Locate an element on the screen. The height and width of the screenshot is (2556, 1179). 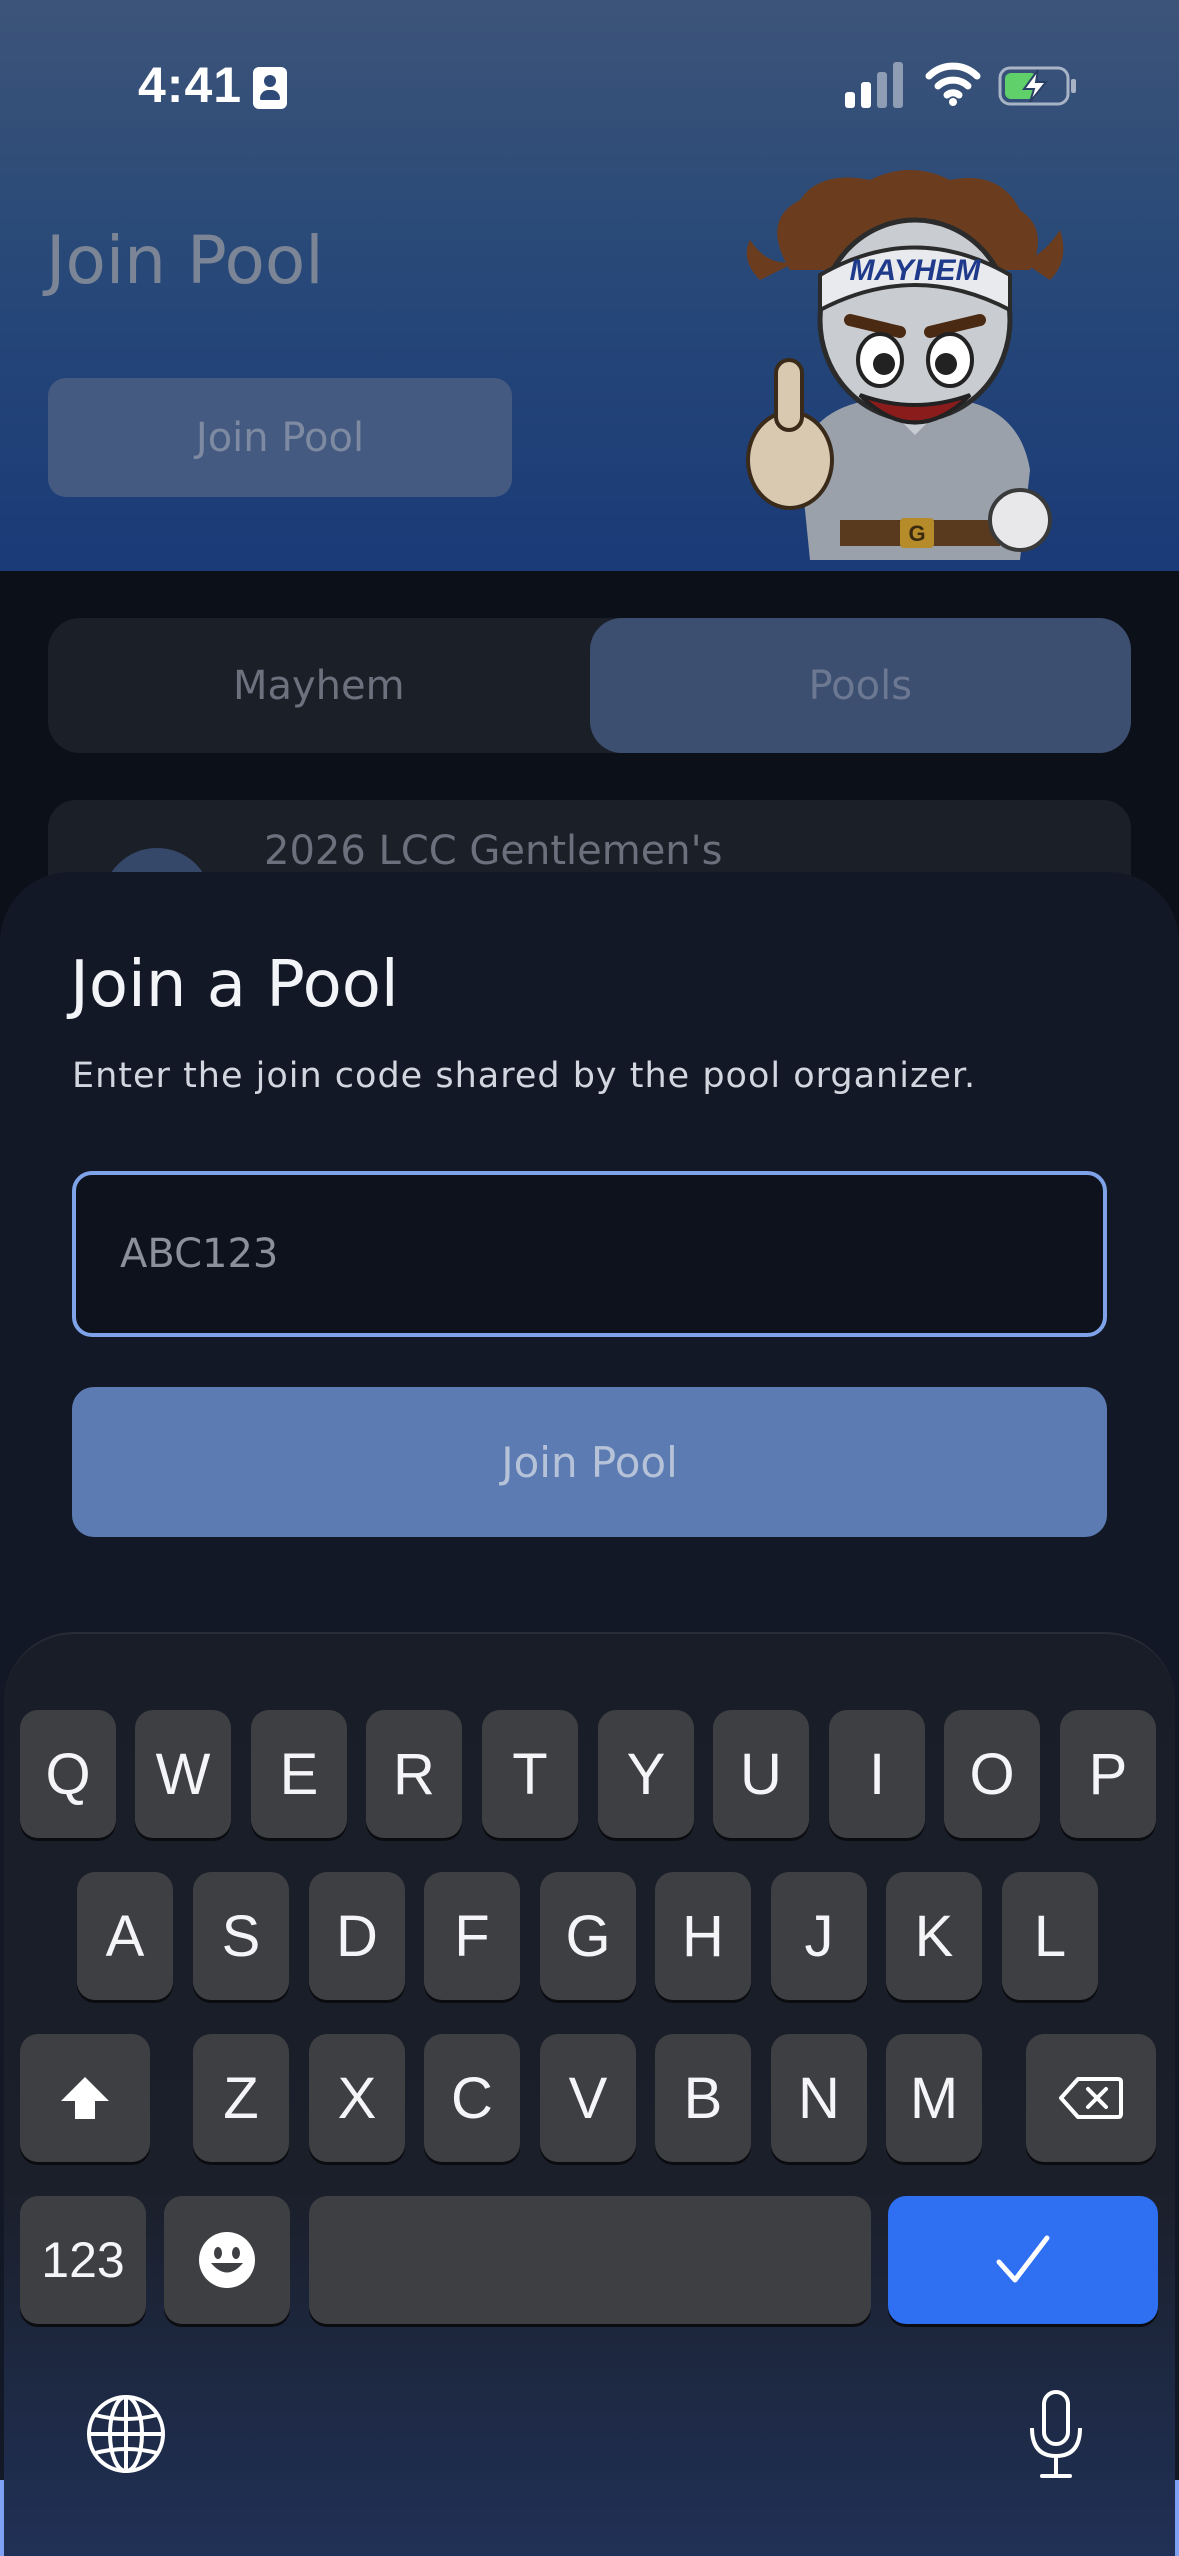
done-key is located at coordinates (1023, 2260).